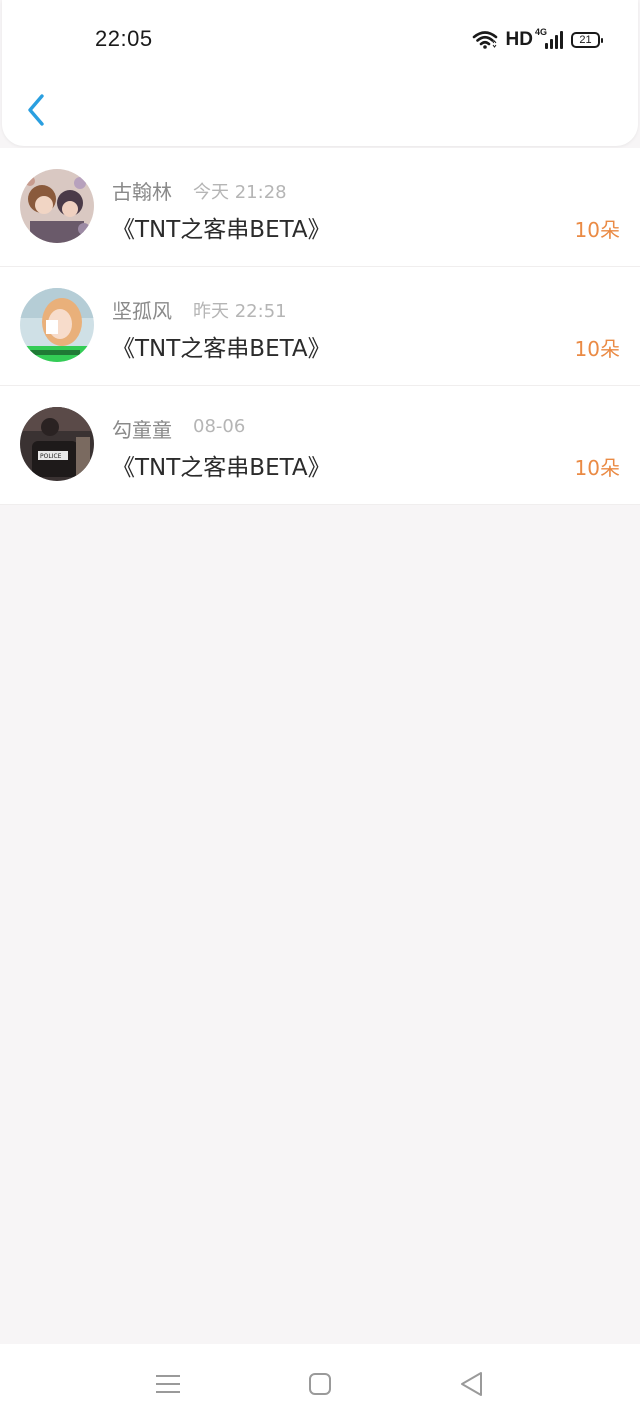  What do you see at coordinates (51, 456) in the screenshot?
I see `police-badge-text: POLICE` at bounding box center [51, 456].